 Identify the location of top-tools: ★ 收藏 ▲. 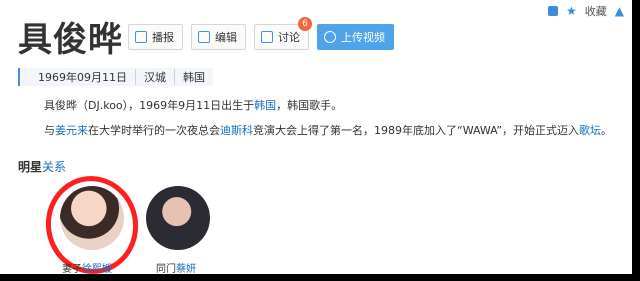
(586, 11).